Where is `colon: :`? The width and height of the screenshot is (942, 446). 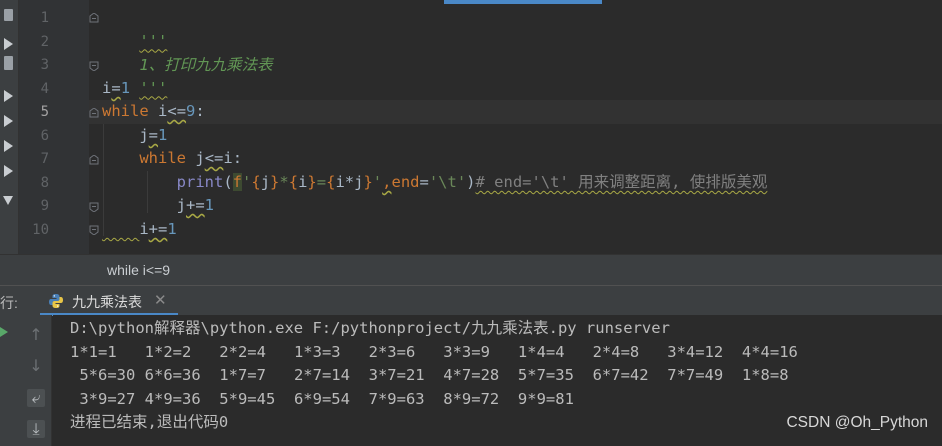 colon: : is located at coordinates (200, 111).